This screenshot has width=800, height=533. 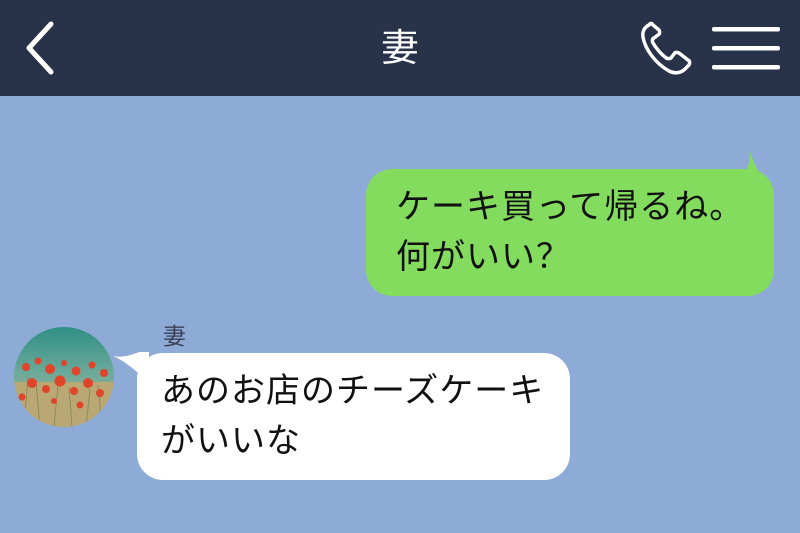 What do you see at coordinates (483, 257) in the screenshot?
I see `message-line: 何がいい？` at bounding box center [483, 257].